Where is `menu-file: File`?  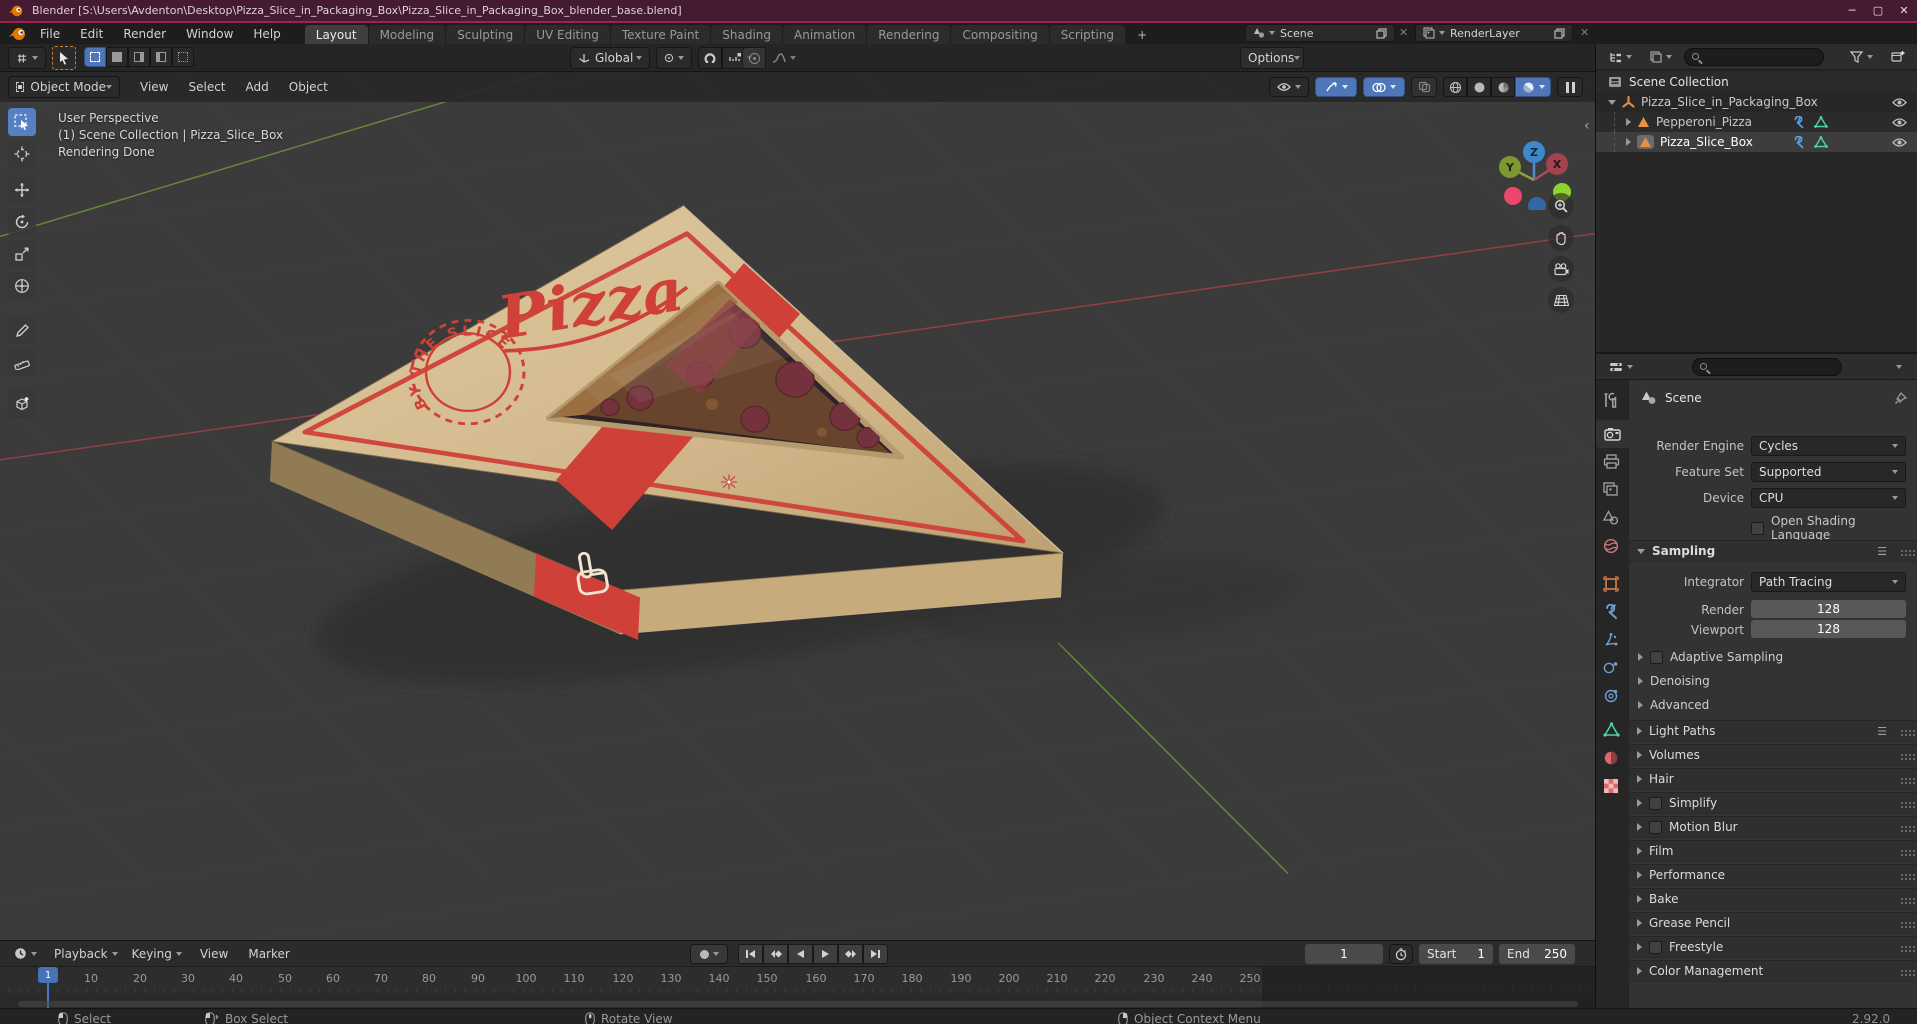 menu-file: File is located at coordinates (50, 33).